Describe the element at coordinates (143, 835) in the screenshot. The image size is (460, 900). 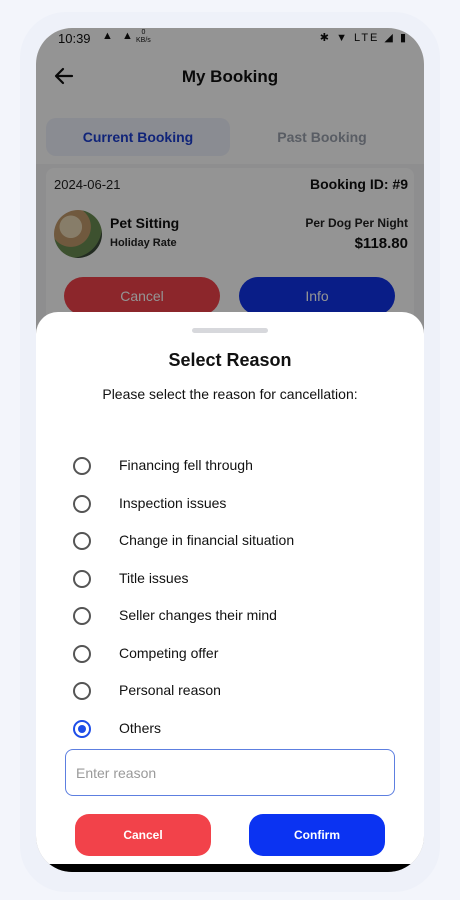
I see `cancel-button: Cancel` at that location.